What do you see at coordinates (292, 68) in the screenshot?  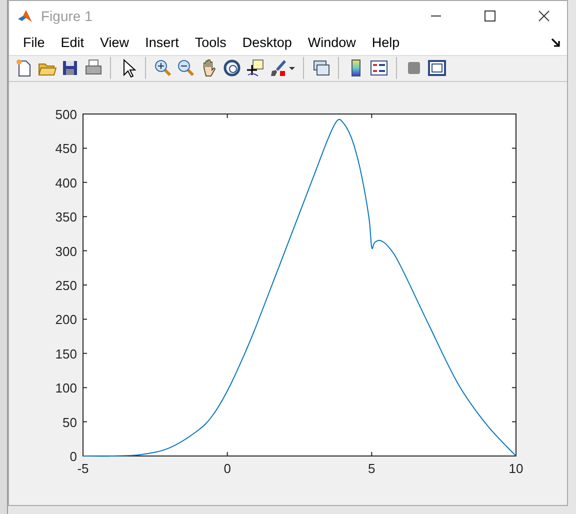 I see `caret-icon` at bounding box center [292, 68].